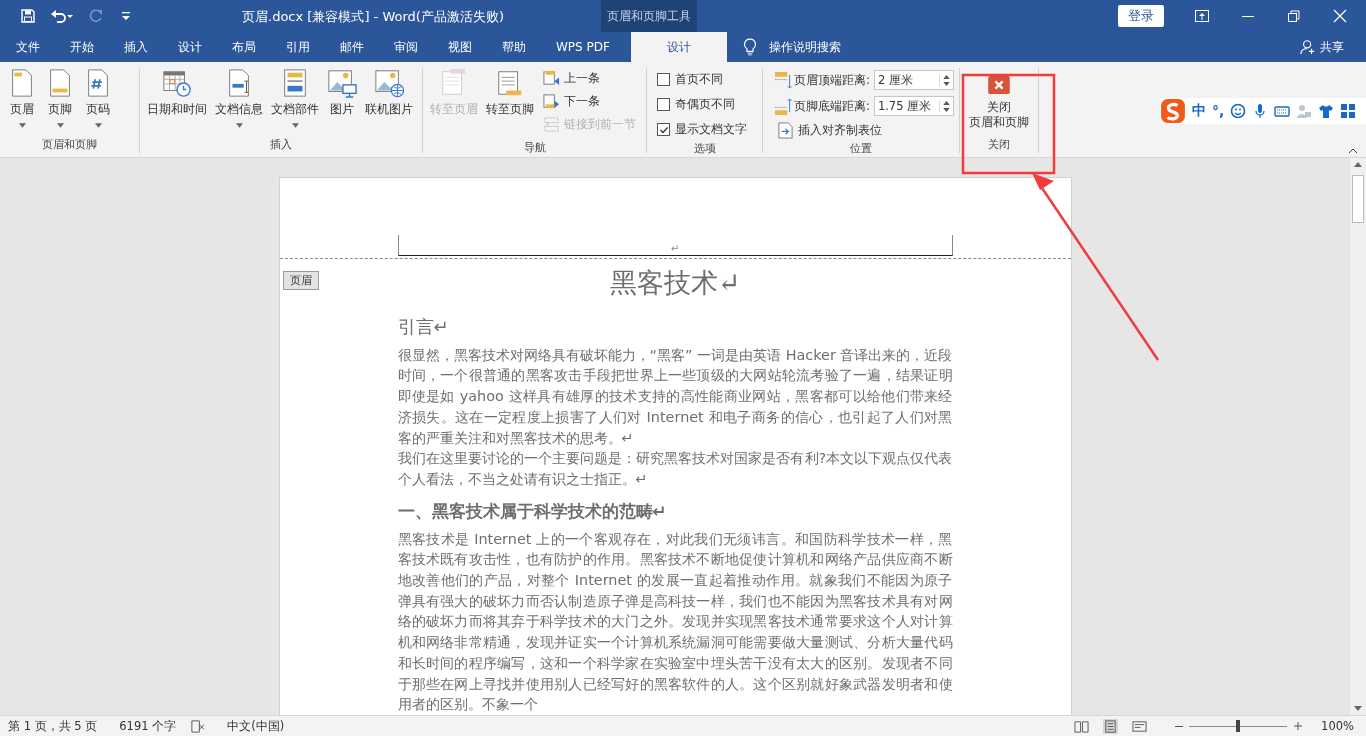 This screenshot has width=1366, height=736. Describe the element at coordinates (1308, 47) in the screenshot. I see `person-icon` at that location.